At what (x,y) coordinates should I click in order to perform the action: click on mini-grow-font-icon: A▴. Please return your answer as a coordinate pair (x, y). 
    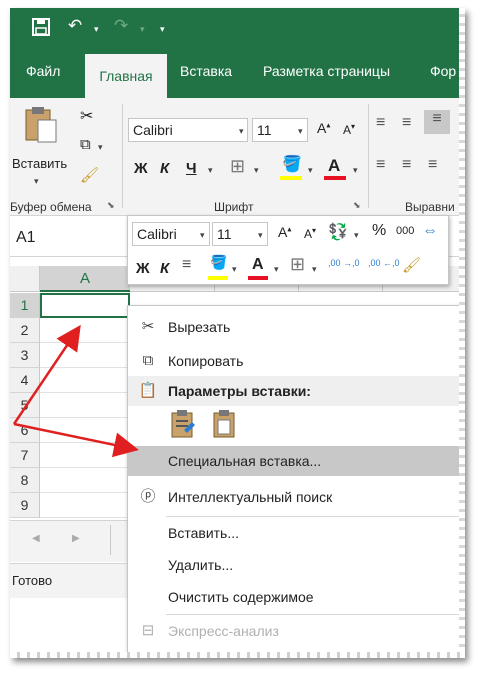
    Looking at the image, I should click on (284, 232).